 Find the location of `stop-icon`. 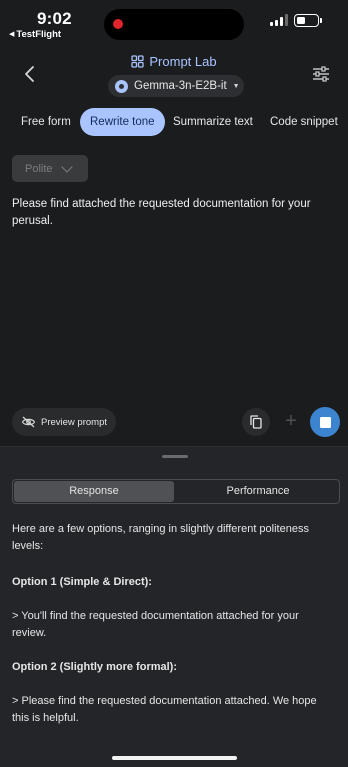

stop-icon is located at coordinates (325, 422).